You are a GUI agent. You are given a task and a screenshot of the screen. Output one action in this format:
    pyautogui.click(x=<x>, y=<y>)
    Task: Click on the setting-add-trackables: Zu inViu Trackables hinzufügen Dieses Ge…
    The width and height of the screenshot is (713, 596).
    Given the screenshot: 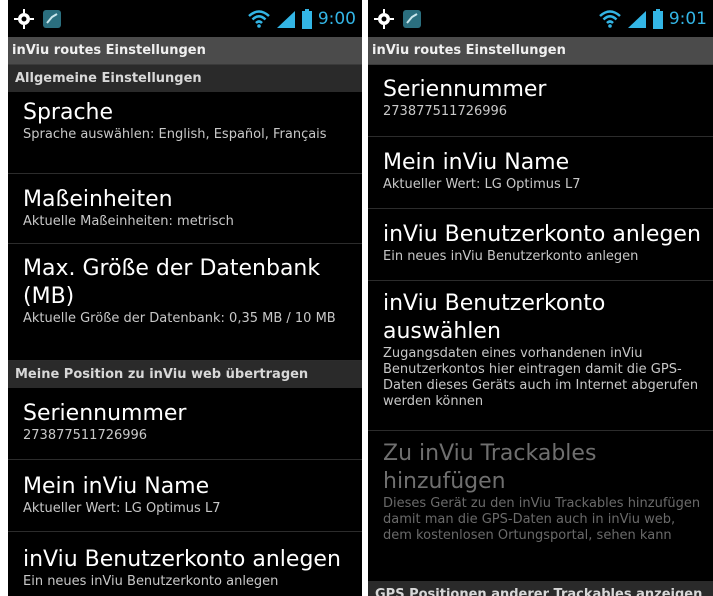 What is the action you would take?
    pyautogui.click(x=540, y=506)
    